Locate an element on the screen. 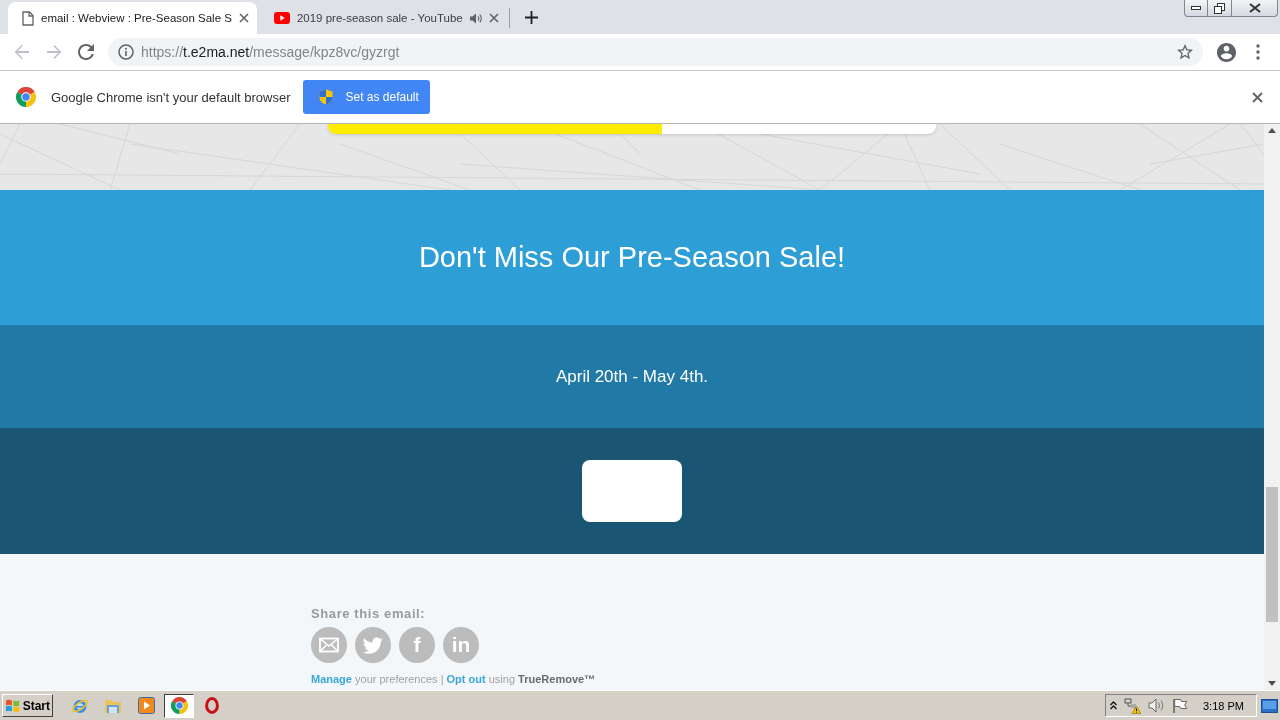 The height and width of the screenshot is (720, 1280). scrollbar-thumb is located at coordinates (1272, 554).